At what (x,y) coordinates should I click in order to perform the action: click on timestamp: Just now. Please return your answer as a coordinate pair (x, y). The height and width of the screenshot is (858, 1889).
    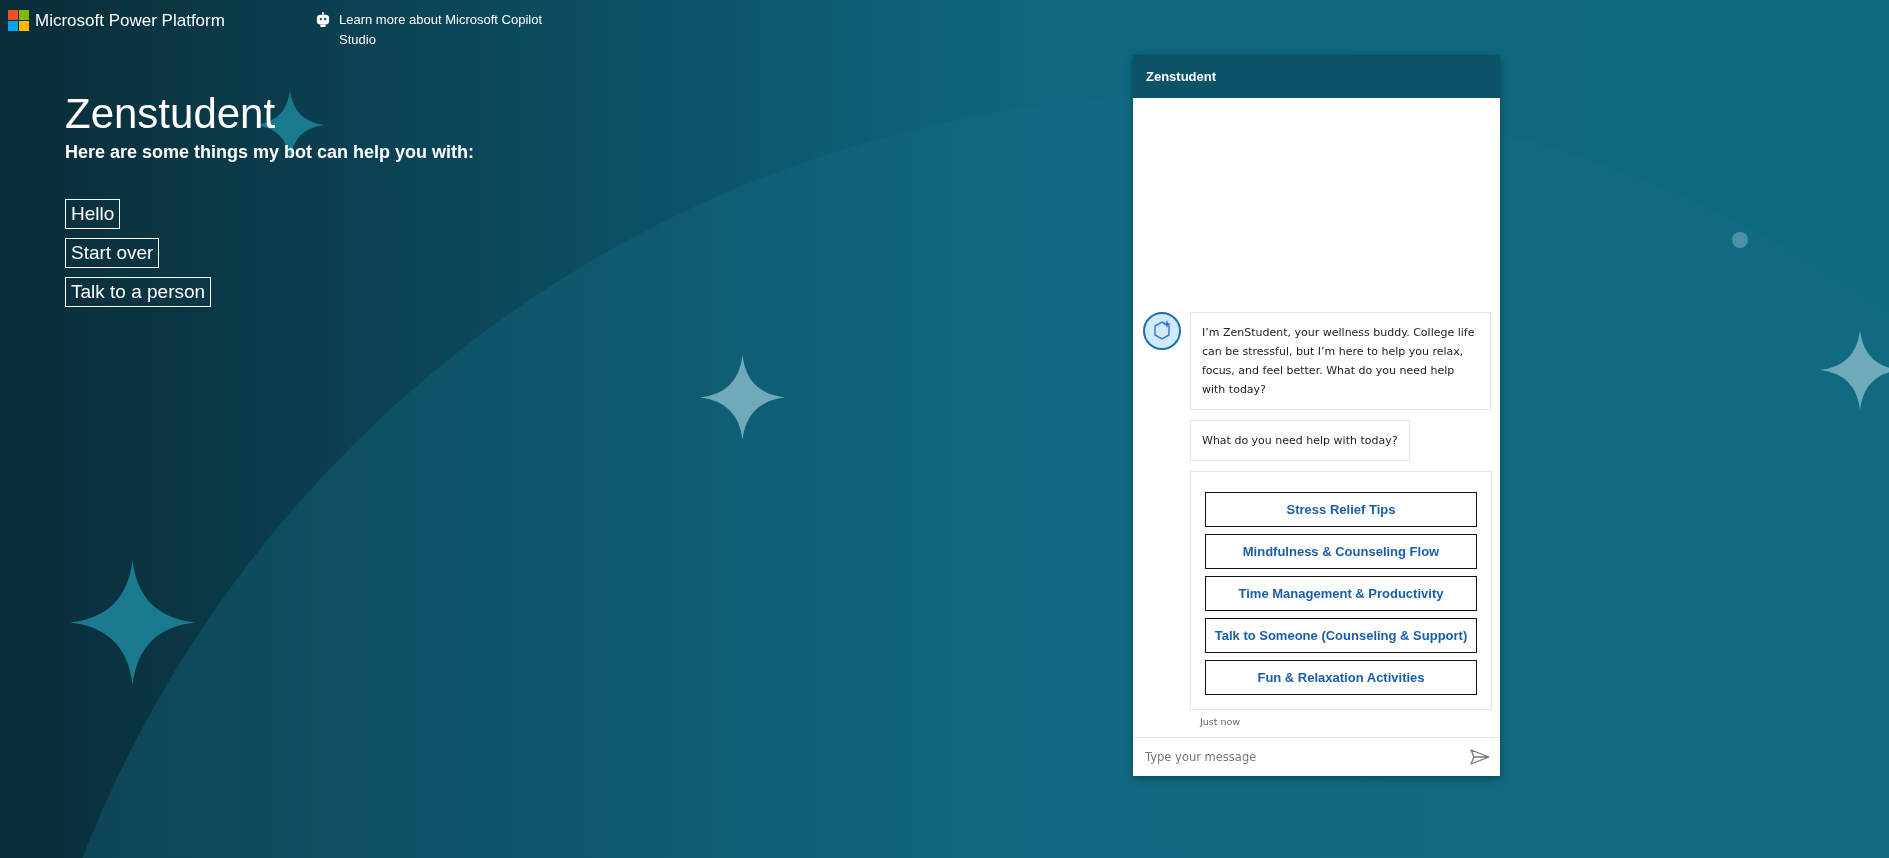
    Looking at the image, I should click on (1220, 721).